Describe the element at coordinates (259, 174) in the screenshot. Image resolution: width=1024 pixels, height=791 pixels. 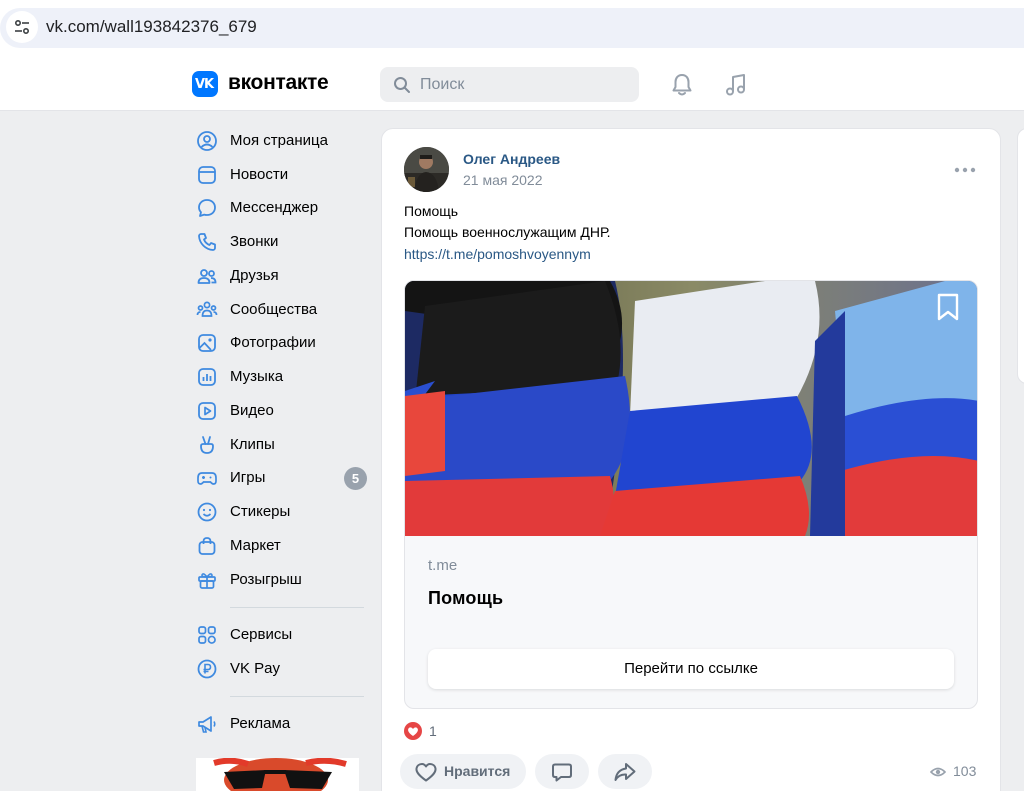
I see `sidebar-item-label: Новости` at that location.